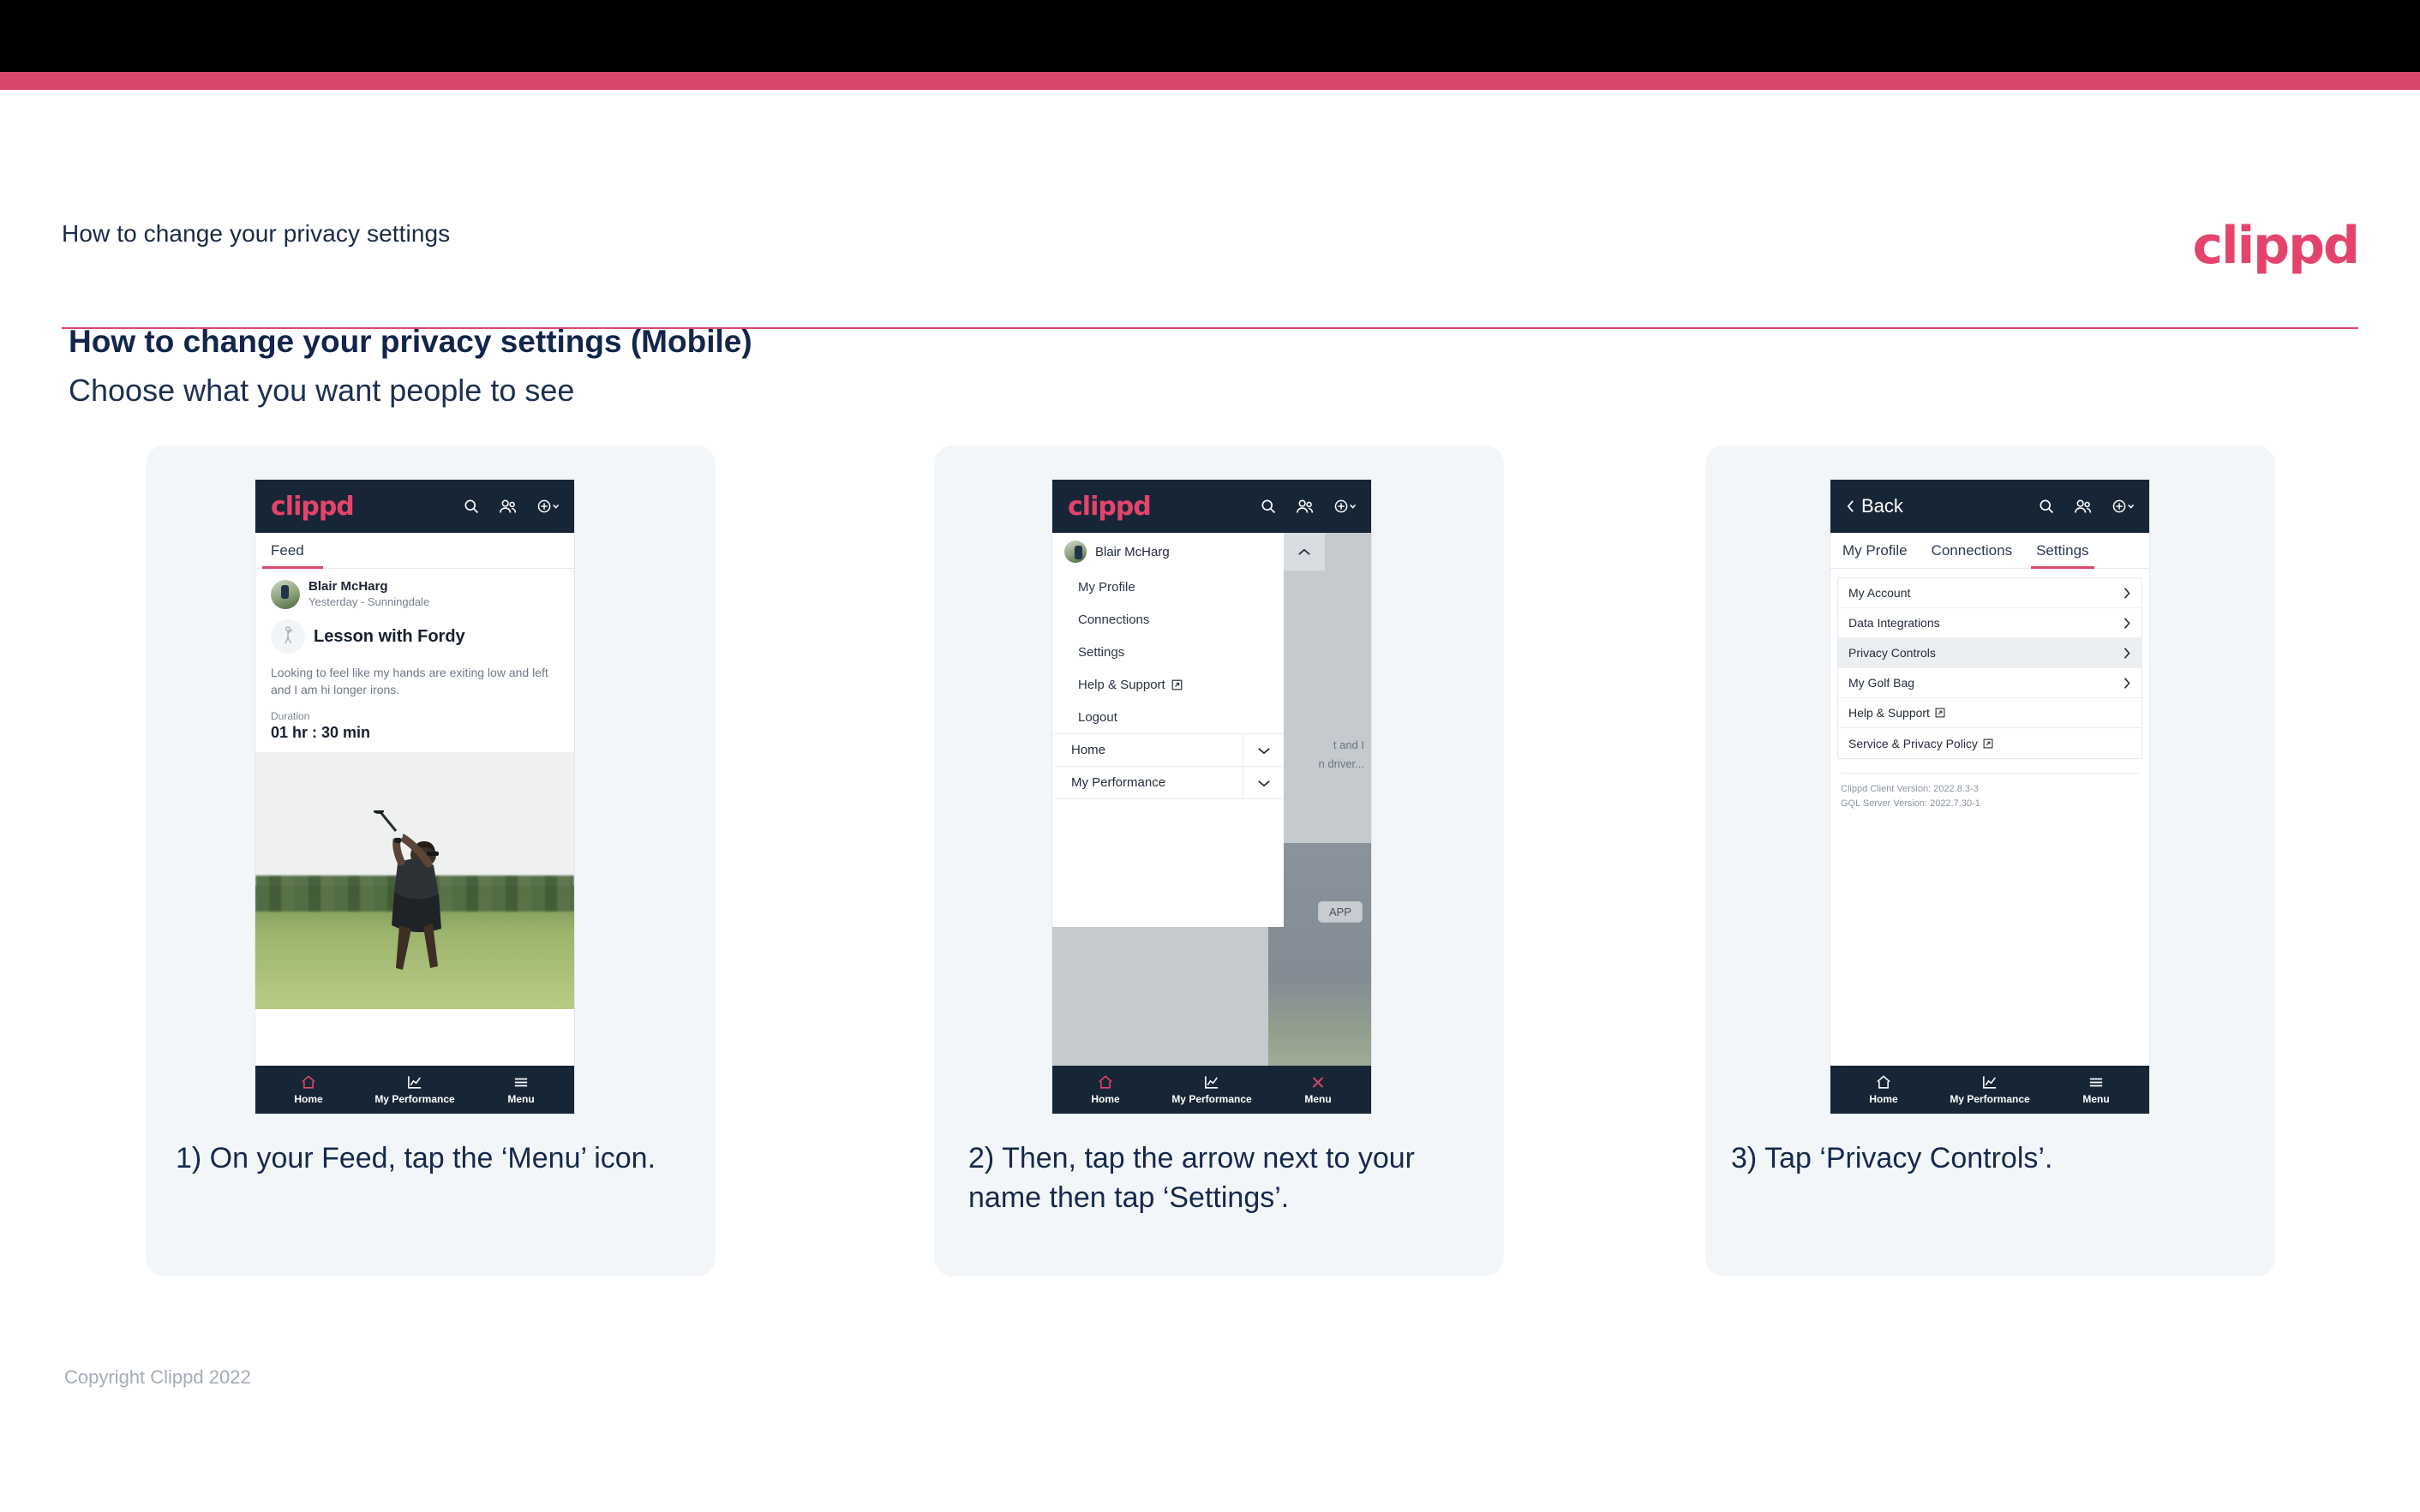 This screenshot has height=1512, width=2420. What do you see at coordinates (1097, 717) in the screenshot?
I see `menu-item-label: Logout` at bounding box center [1097, 717].